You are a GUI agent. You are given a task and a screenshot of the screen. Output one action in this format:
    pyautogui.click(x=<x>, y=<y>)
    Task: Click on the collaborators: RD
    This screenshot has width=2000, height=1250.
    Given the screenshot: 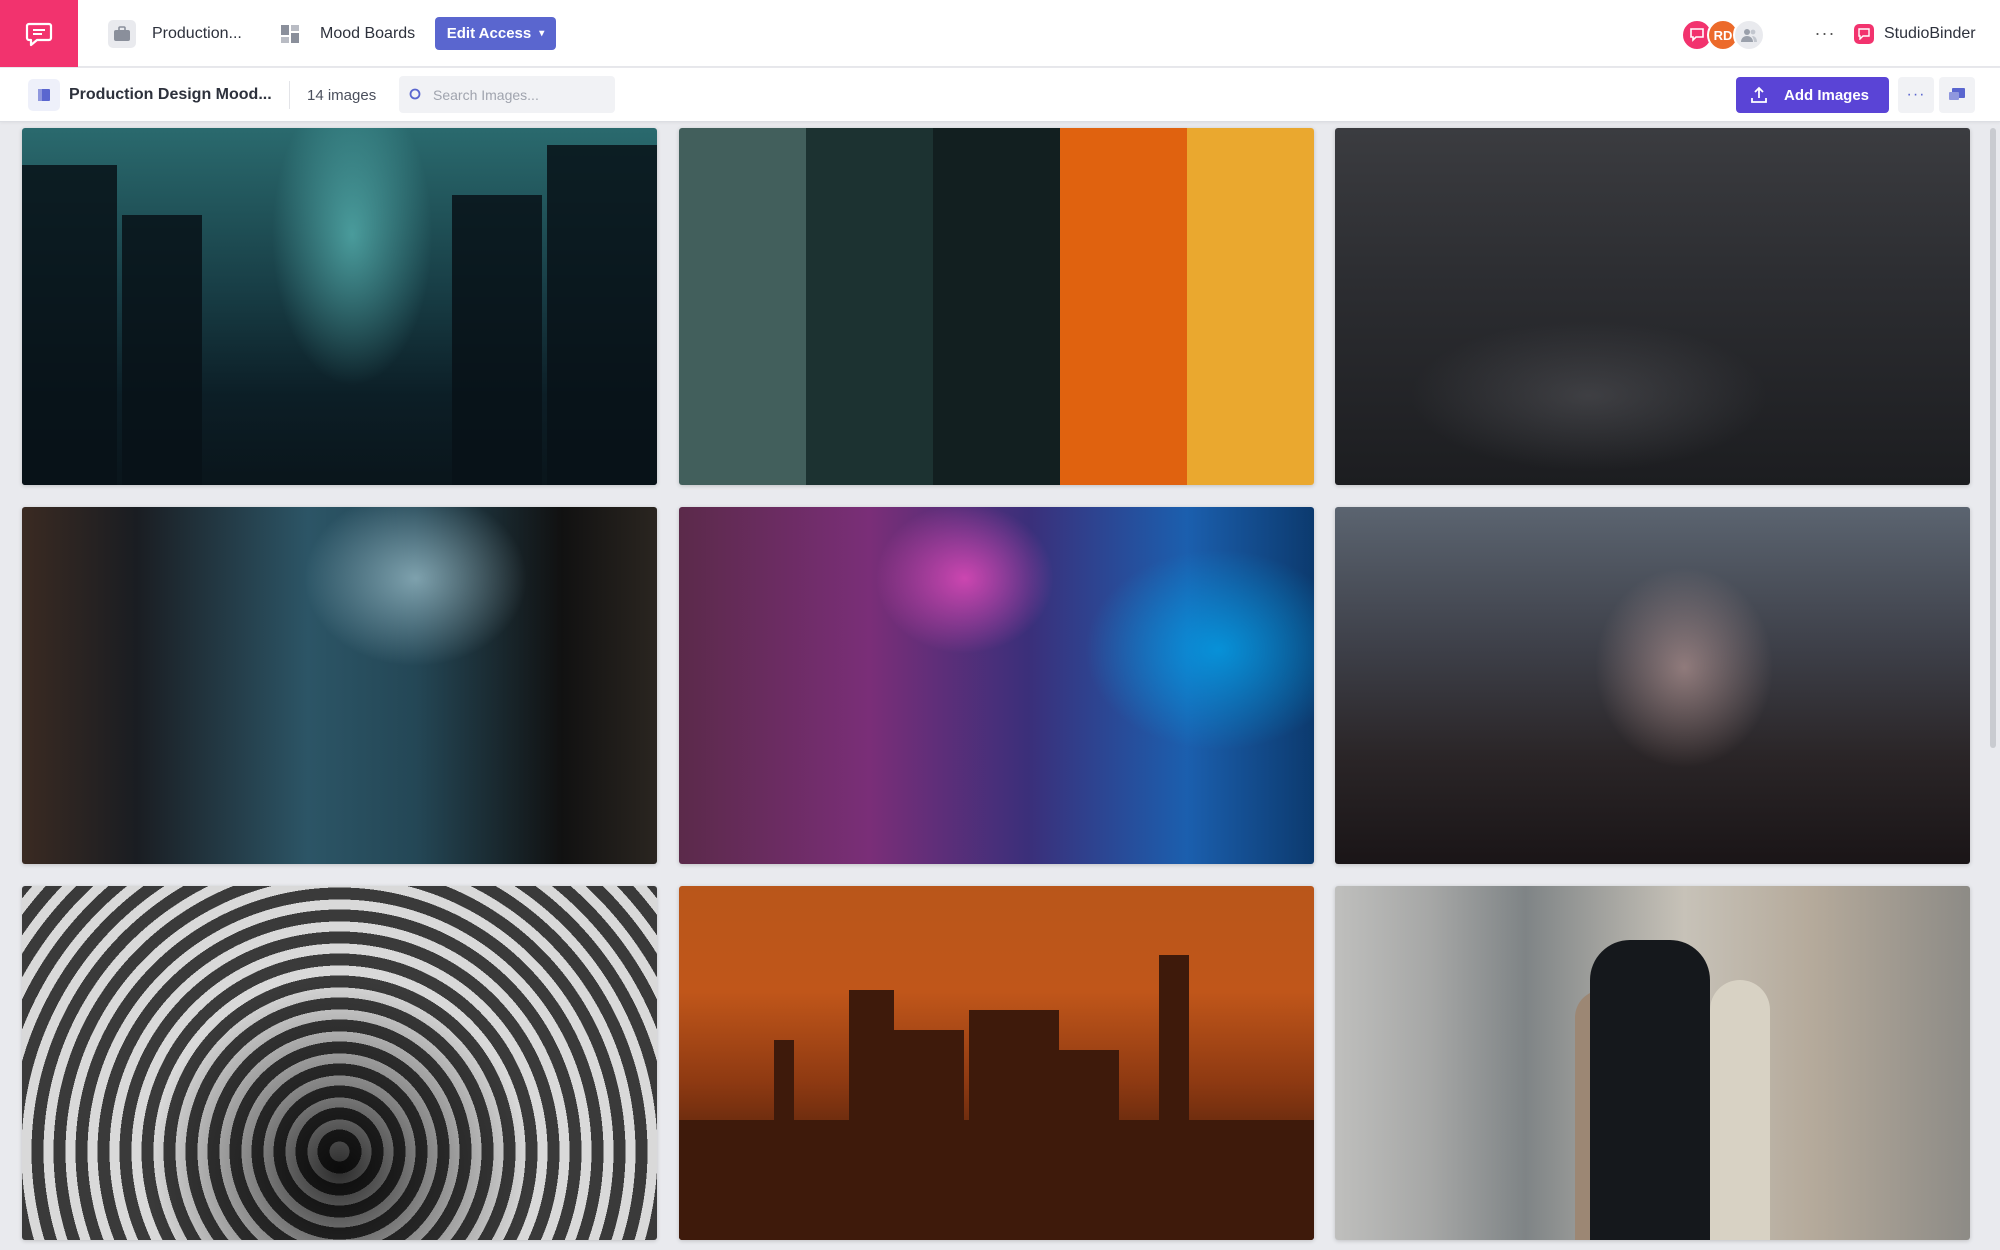 What is the action you would take?
    pyautogui.click(x=1723, y=35)
    